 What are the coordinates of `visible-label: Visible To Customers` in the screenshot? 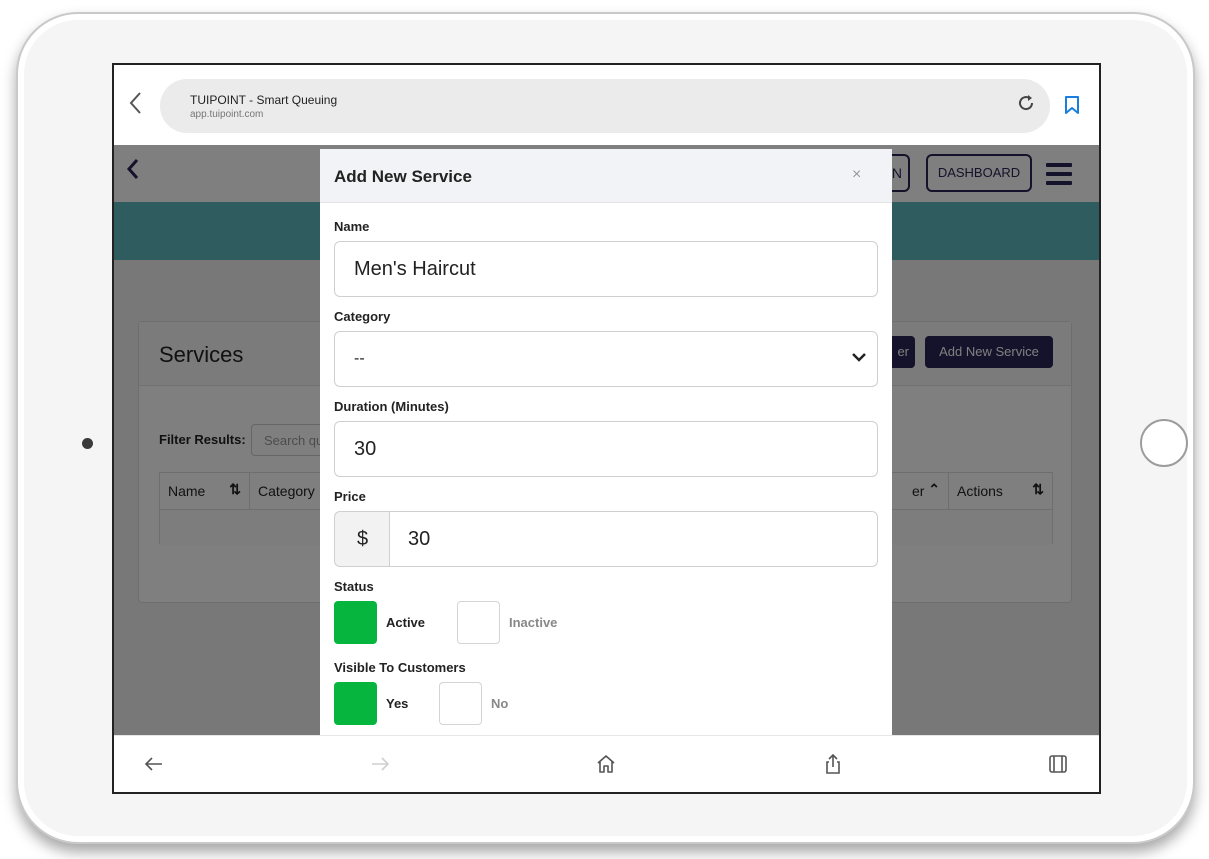 It's located at (400, 667).